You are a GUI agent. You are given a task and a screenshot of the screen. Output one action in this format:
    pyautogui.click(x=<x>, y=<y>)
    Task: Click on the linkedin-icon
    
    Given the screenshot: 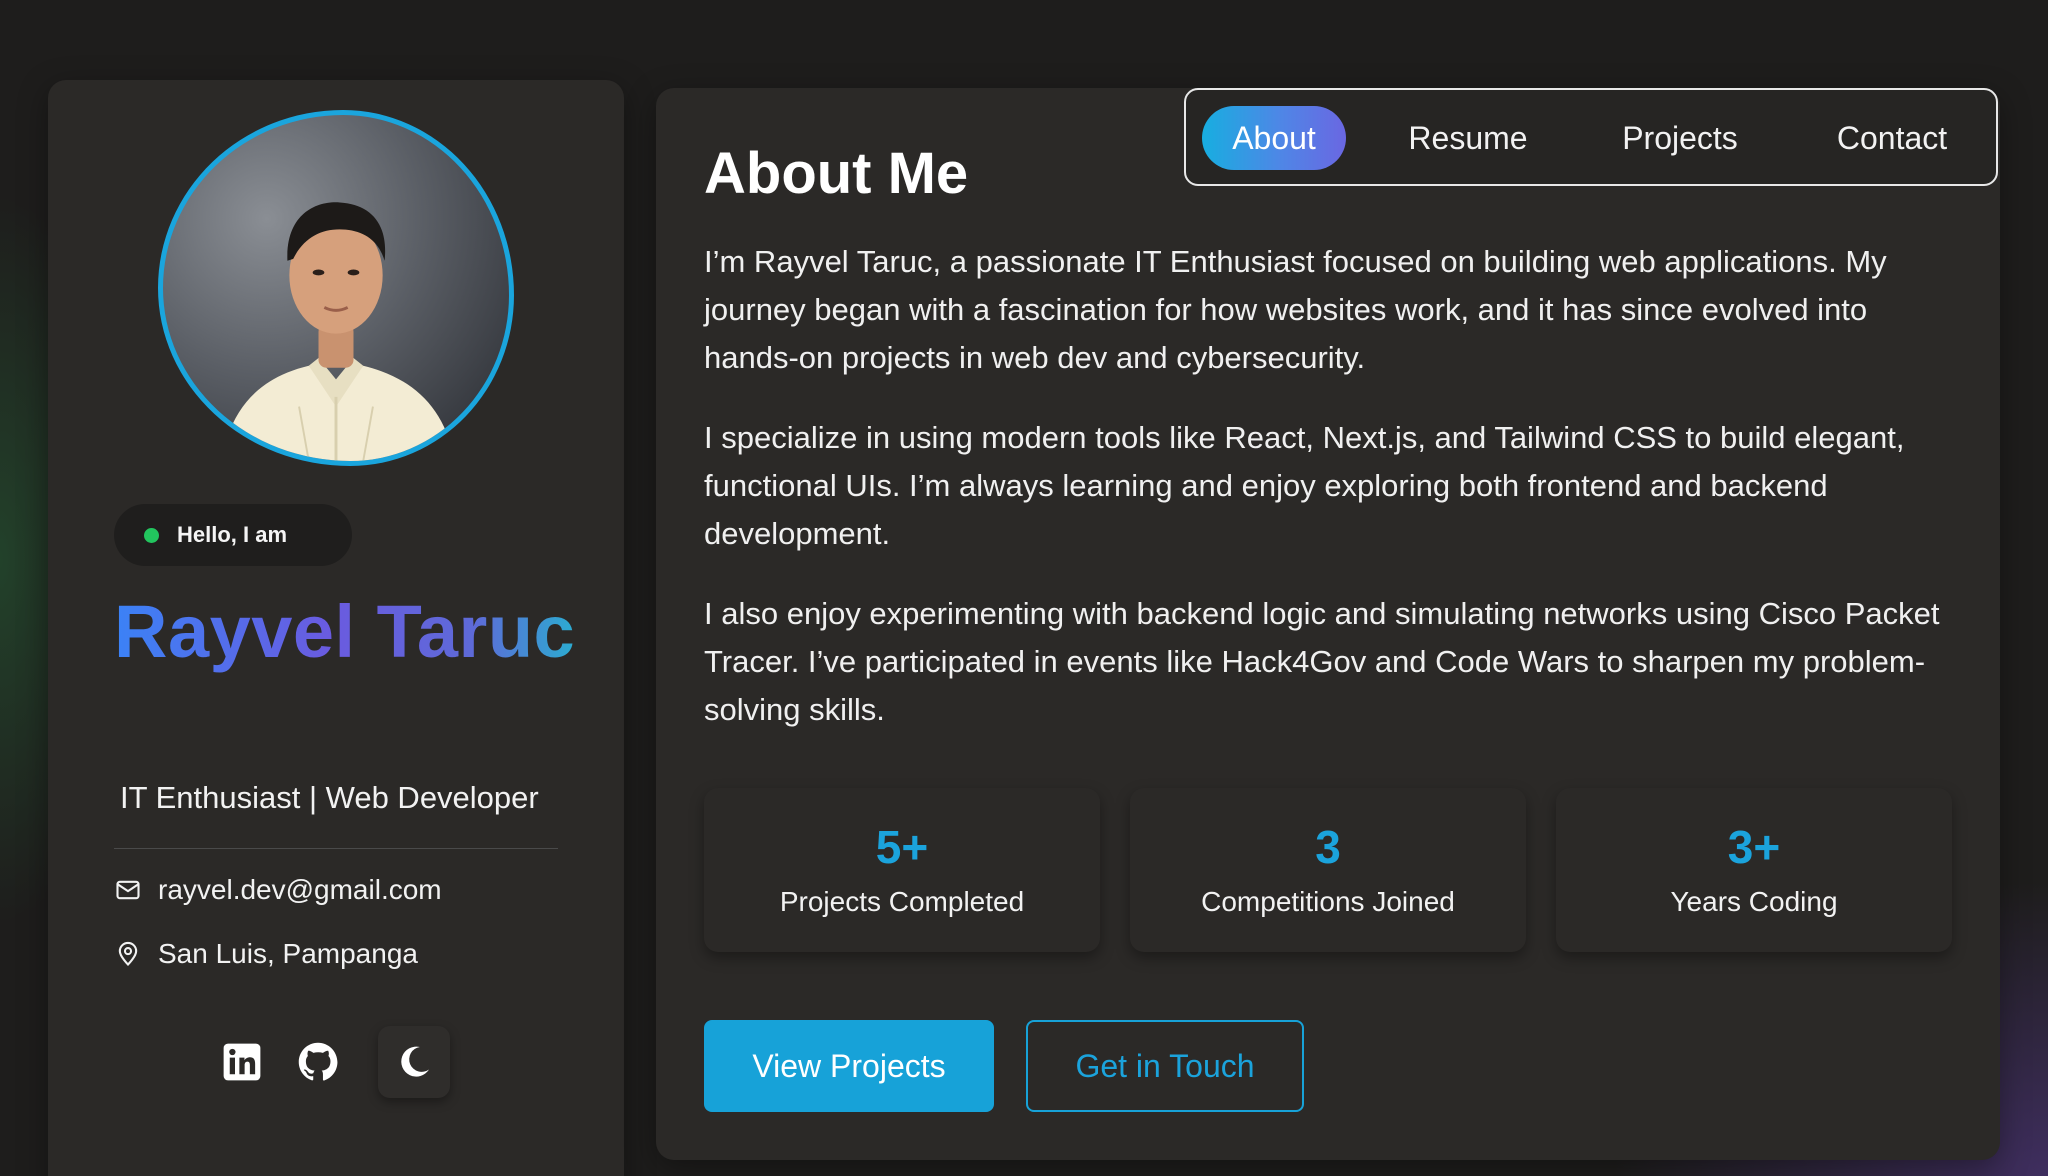 What is the action you would take?
    pyautogui.click(x=242, y=1062)
    